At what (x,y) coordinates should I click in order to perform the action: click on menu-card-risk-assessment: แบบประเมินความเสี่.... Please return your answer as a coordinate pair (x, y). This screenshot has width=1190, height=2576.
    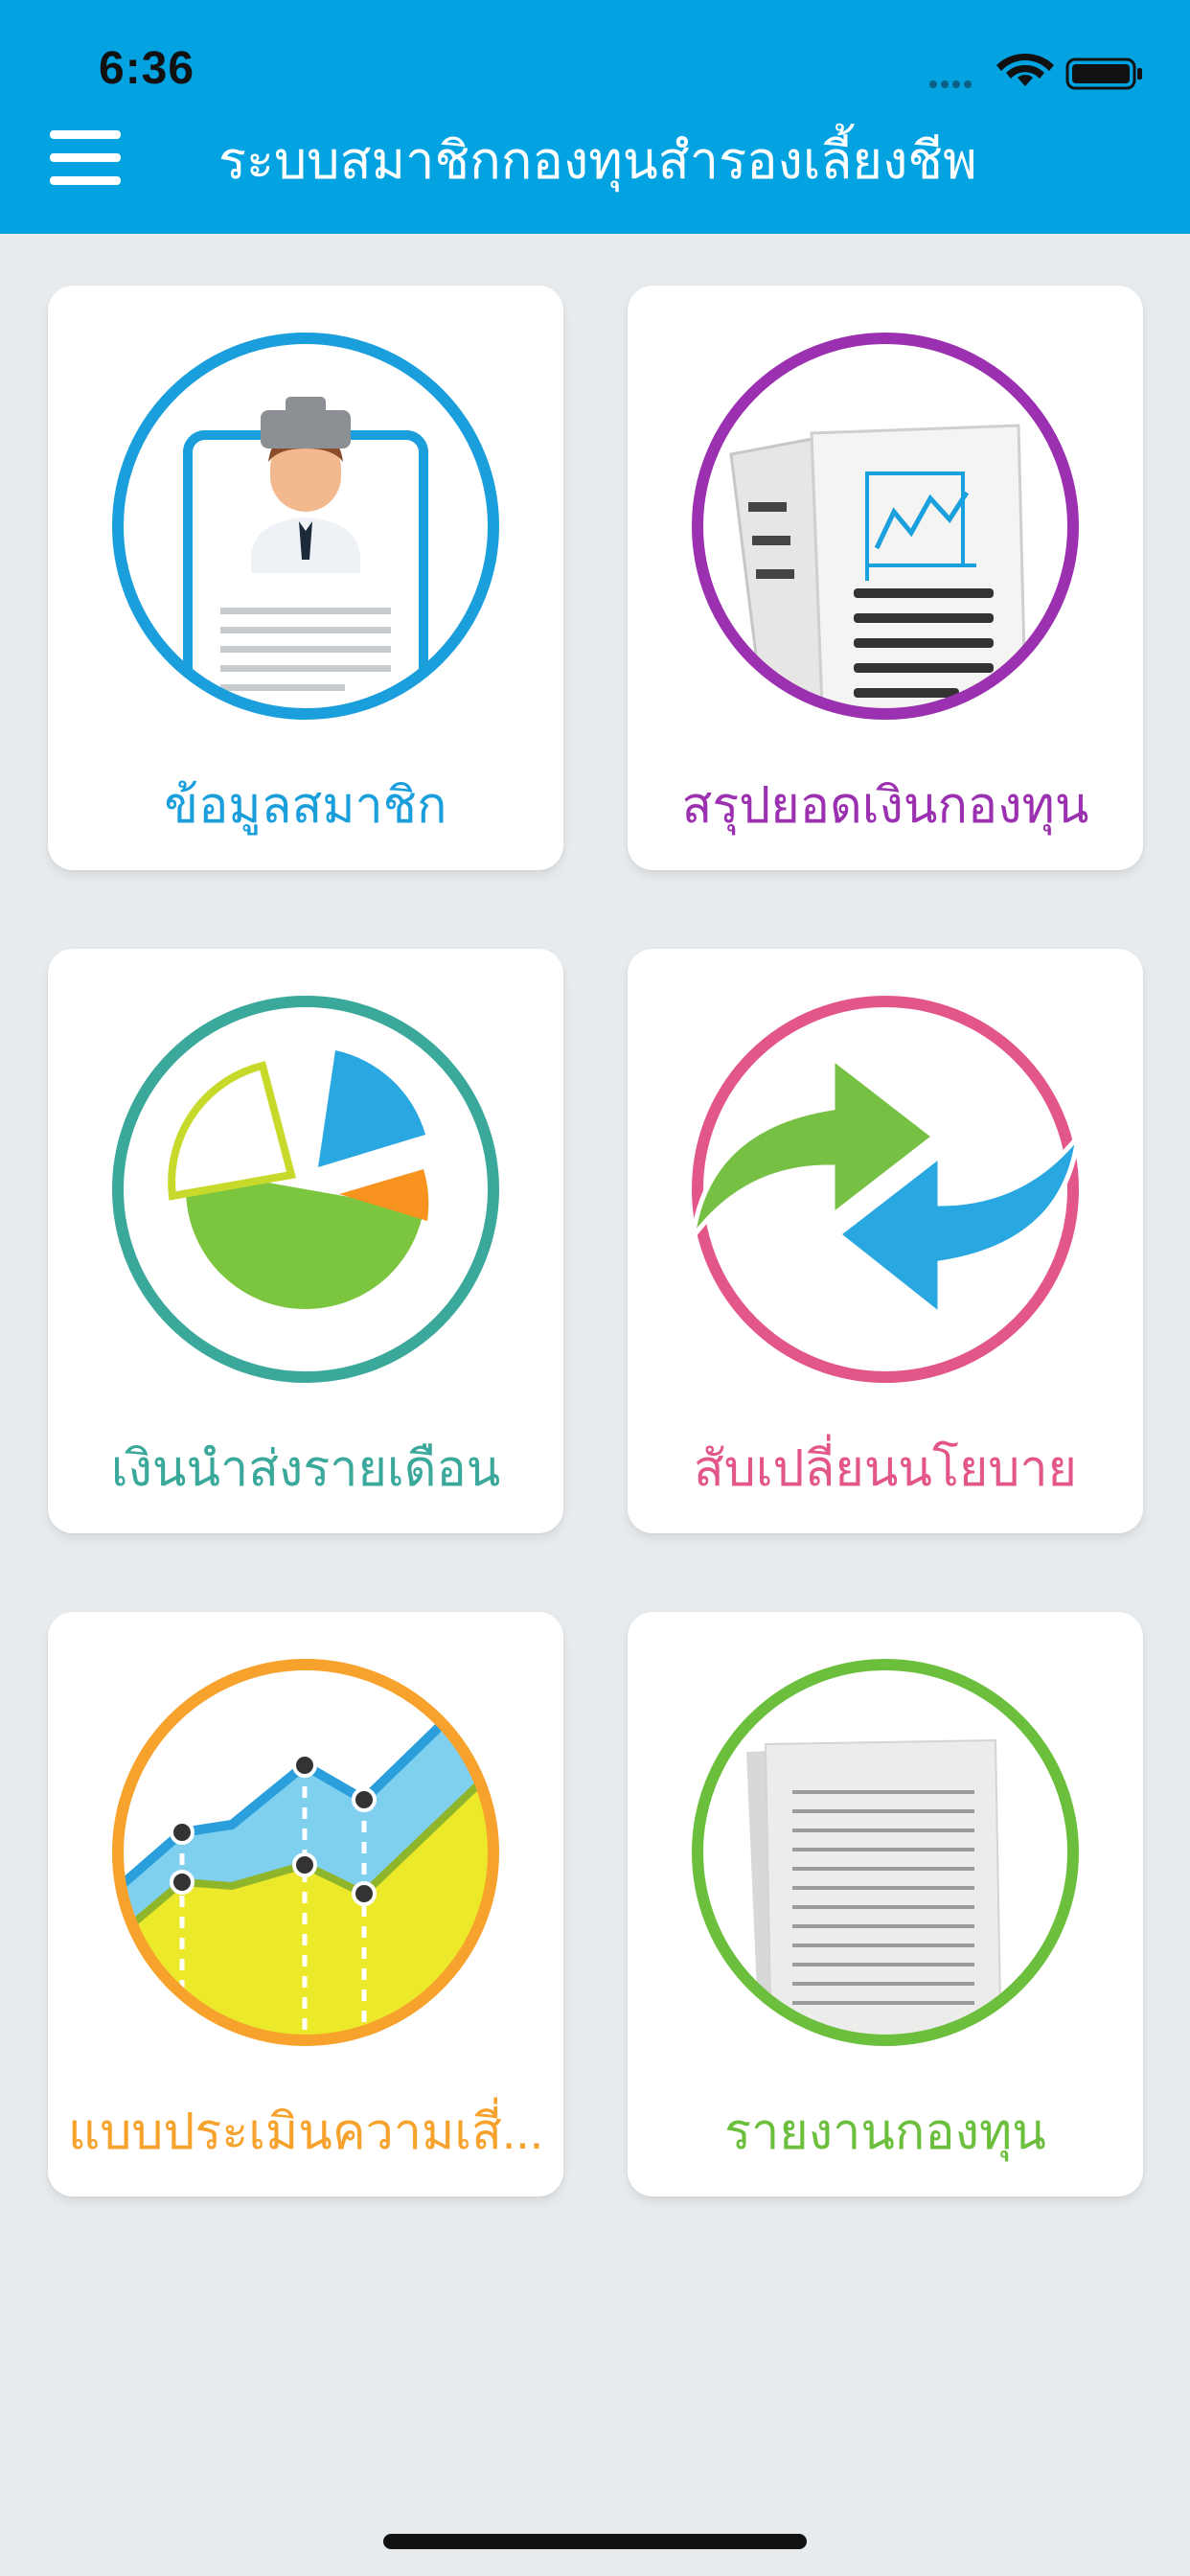
    Looking at the image, I should click on (305, 1904).